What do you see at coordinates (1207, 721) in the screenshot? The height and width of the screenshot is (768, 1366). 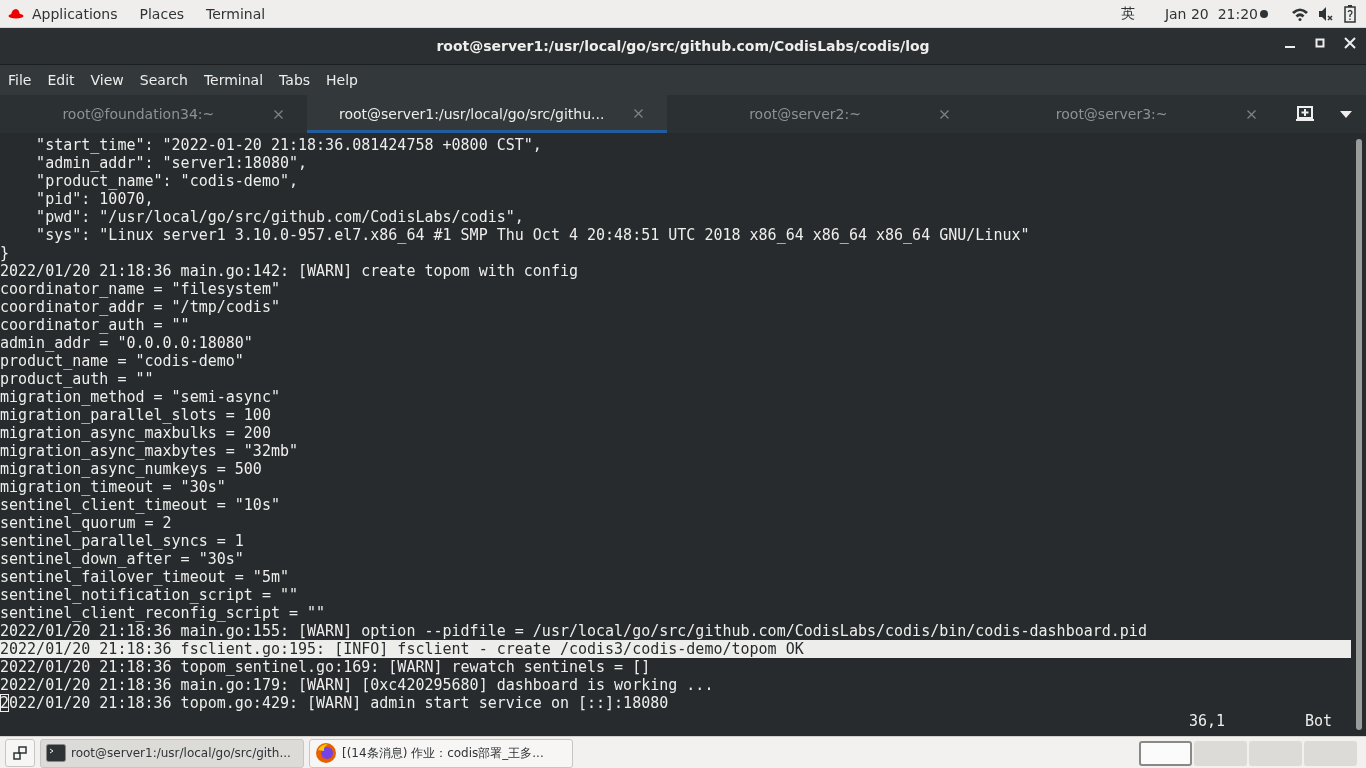 I see `cursor-position: 36,1` at bounding box center [1207, 721].